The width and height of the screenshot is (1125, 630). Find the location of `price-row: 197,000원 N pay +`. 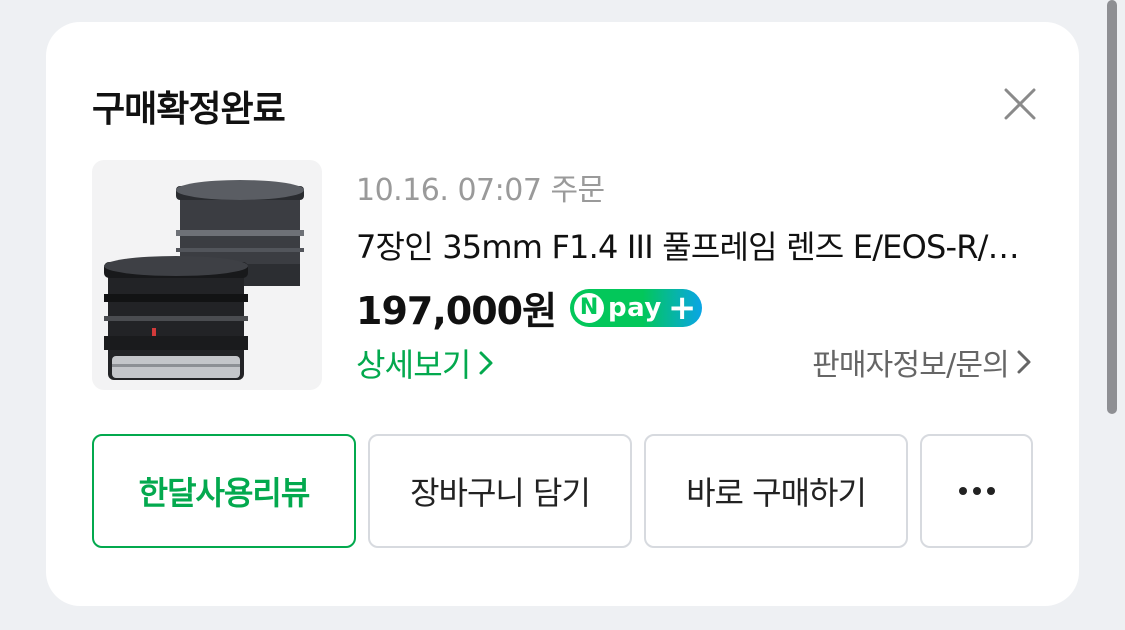

price-row: 197,000원 N pay + is located at coordinates (529, 307).